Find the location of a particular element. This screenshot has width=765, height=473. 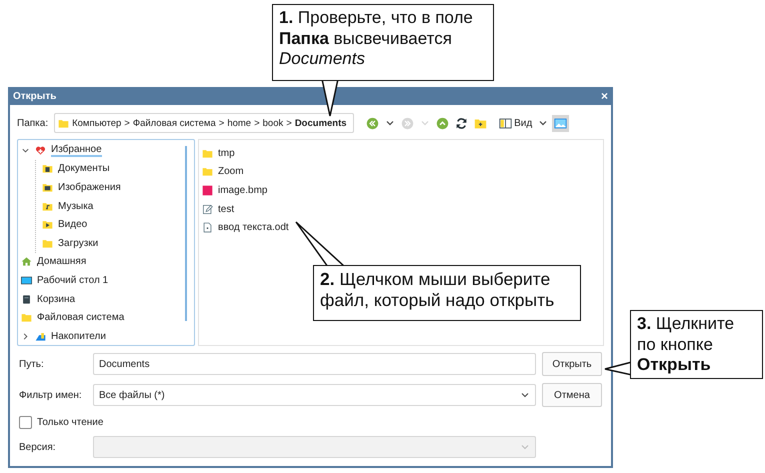

music-folder-icon is located at coordinates (47, 206).